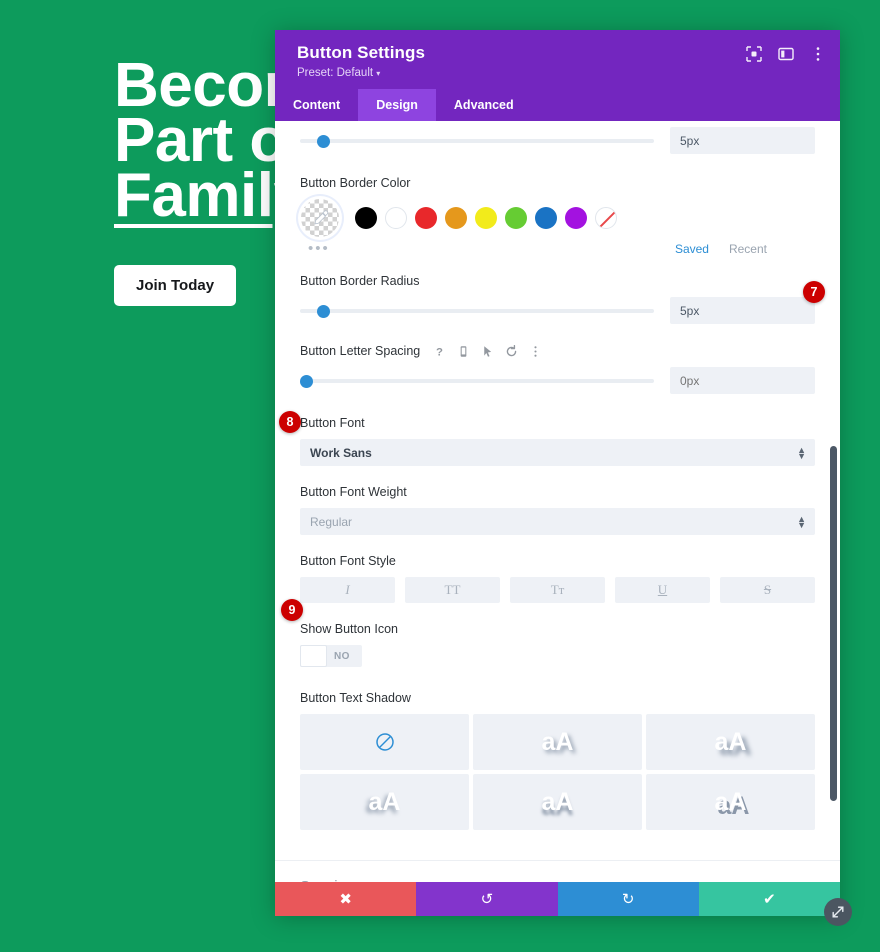 The width and height of the screenshot is (880, 952). I want to click on text-shadow-soft-right-option: aA, so click(557, 742).